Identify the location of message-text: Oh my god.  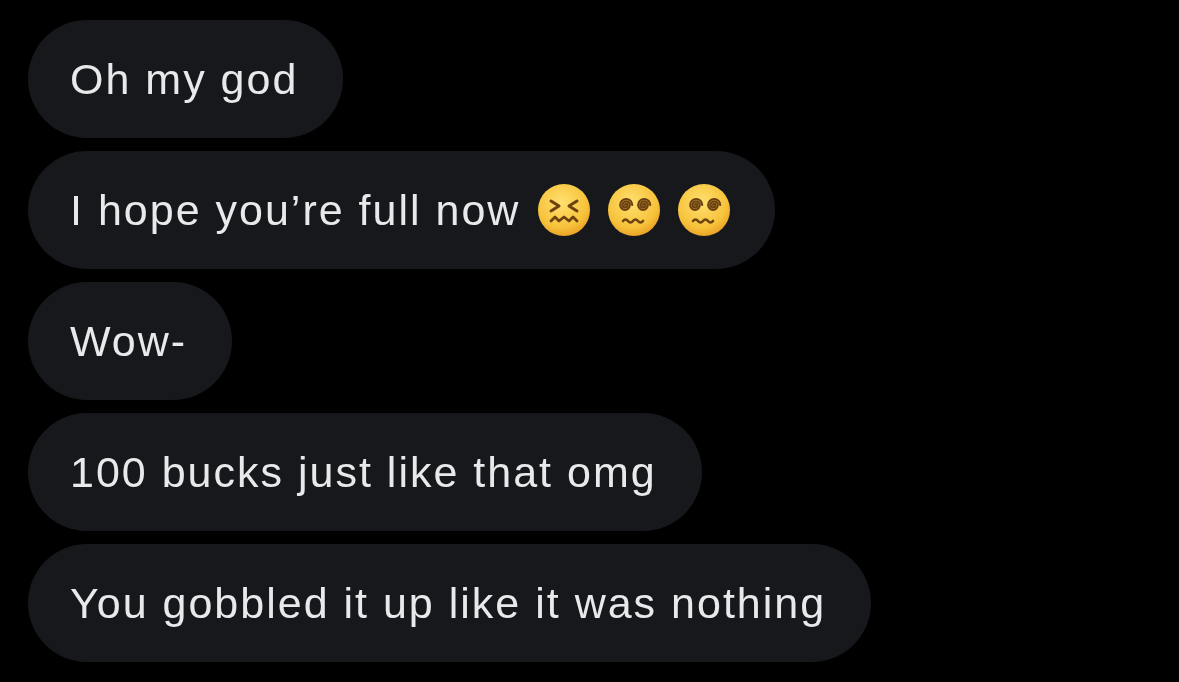
(184, 79).